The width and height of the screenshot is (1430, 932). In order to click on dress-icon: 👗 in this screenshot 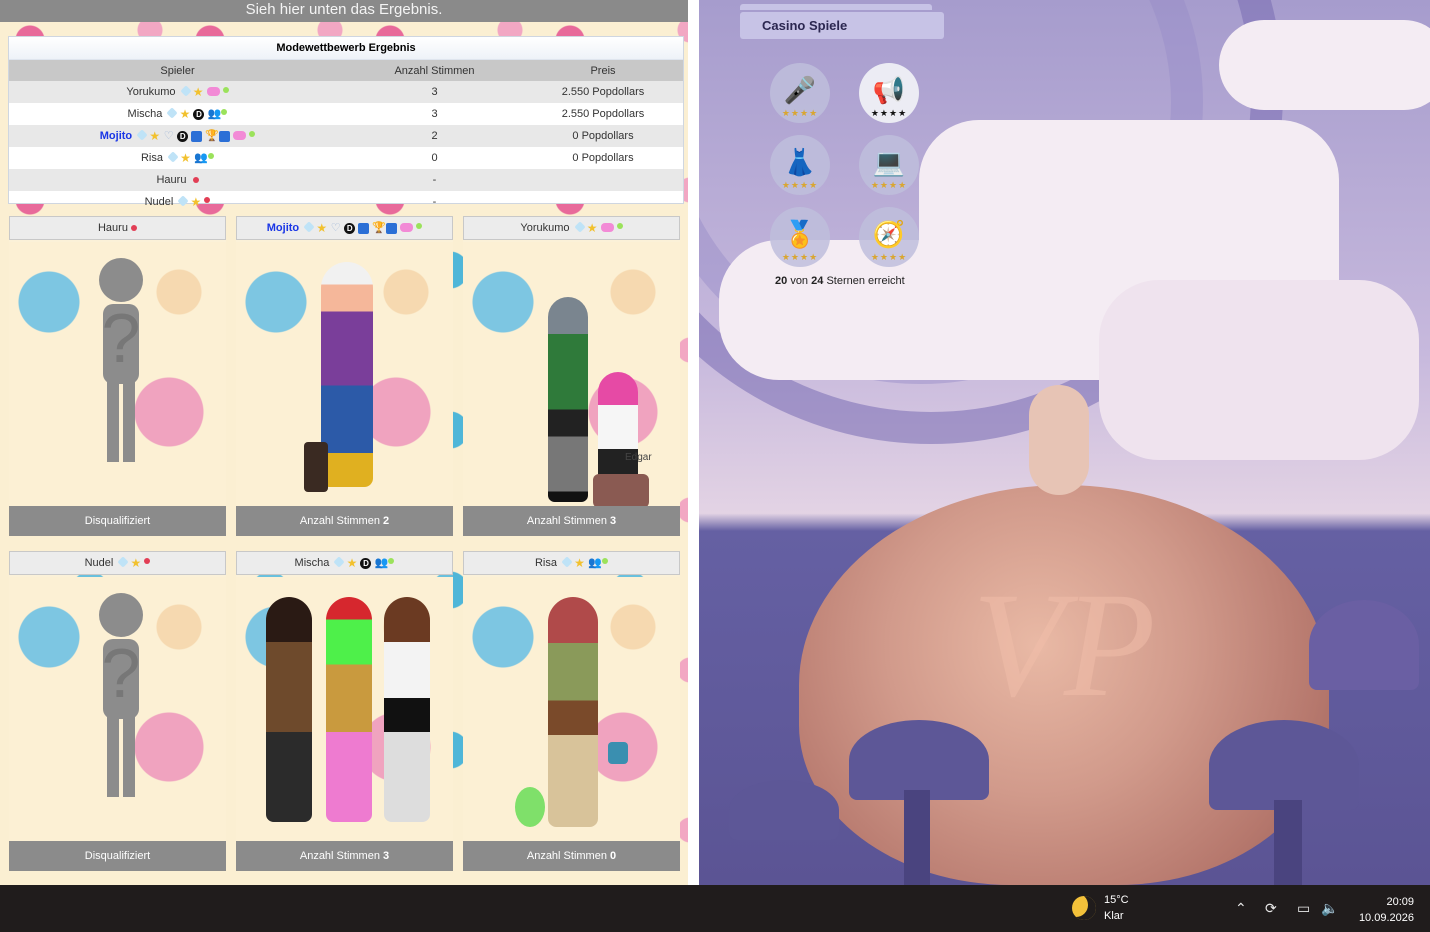, I will do `click(800, 162)`.